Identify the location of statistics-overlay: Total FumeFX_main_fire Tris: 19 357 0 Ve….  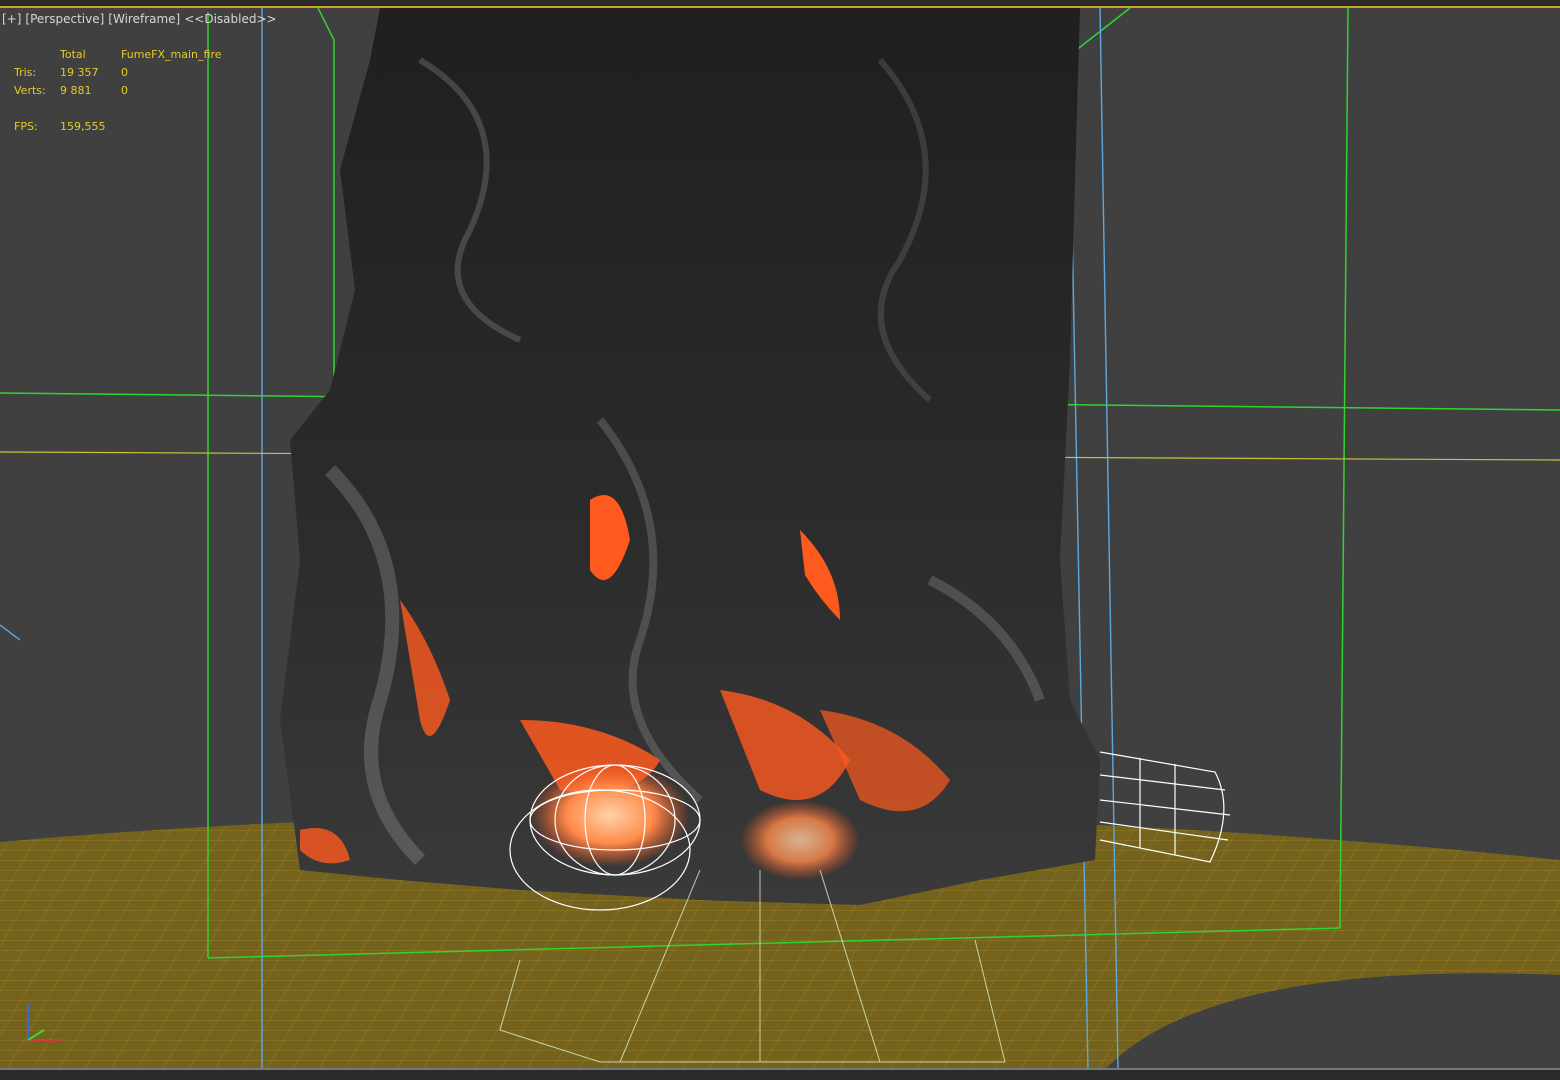
(127, 91).